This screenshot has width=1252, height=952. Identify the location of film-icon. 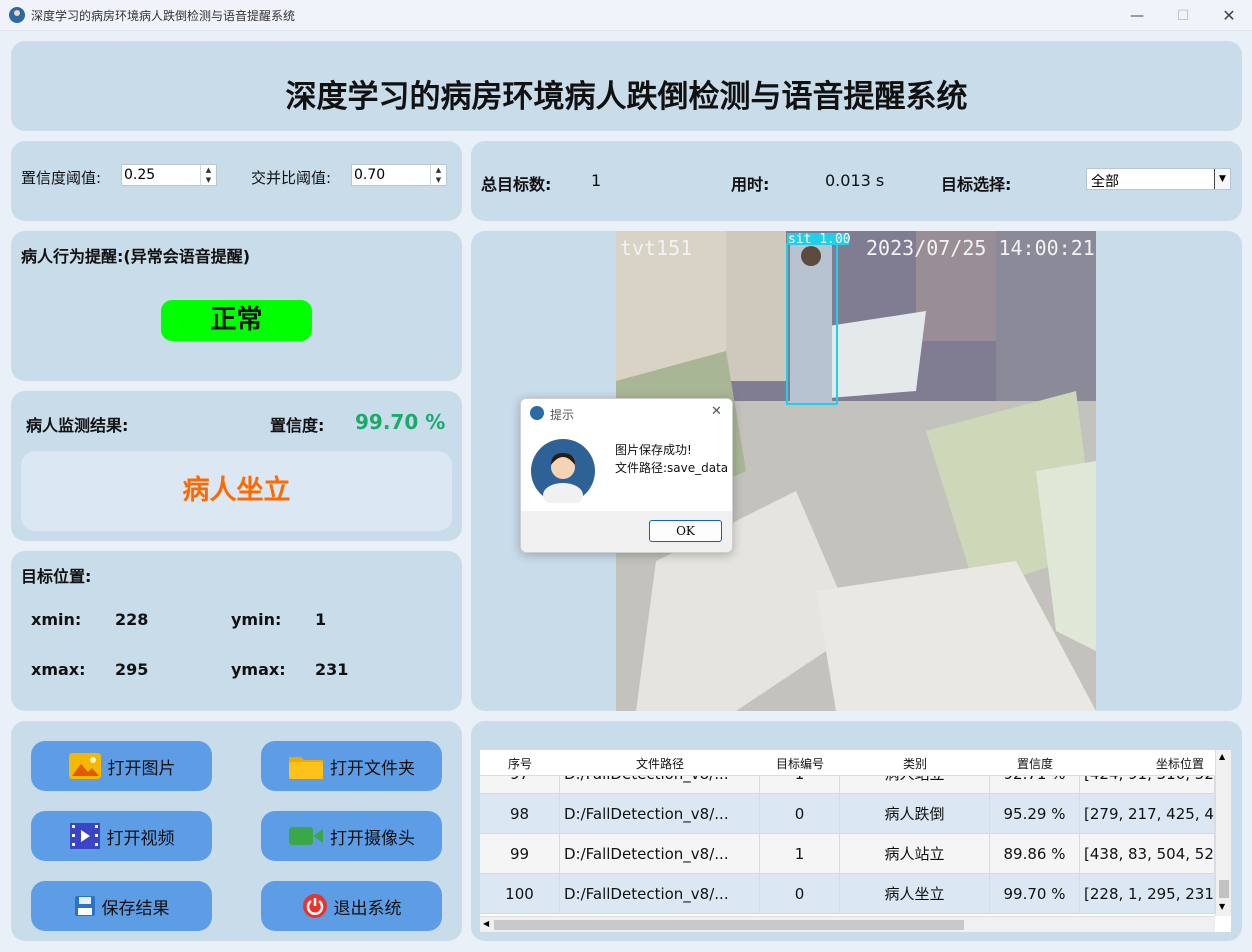
(84, 836).